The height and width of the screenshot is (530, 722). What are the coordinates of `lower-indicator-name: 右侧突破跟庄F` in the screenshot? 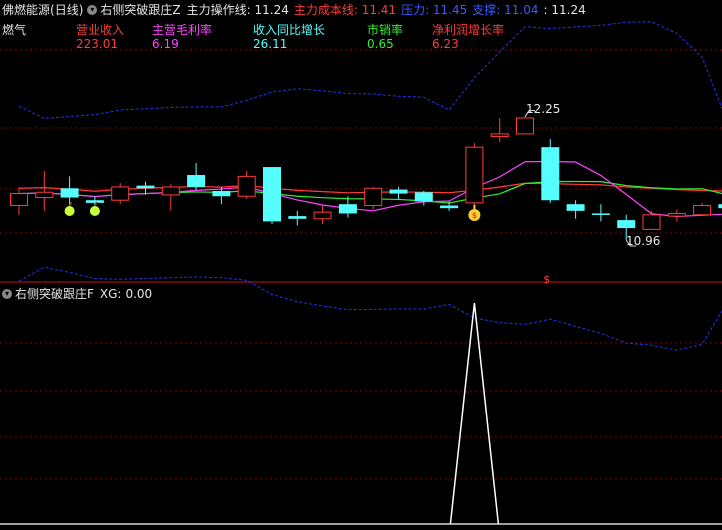 It's located at (54, 294).